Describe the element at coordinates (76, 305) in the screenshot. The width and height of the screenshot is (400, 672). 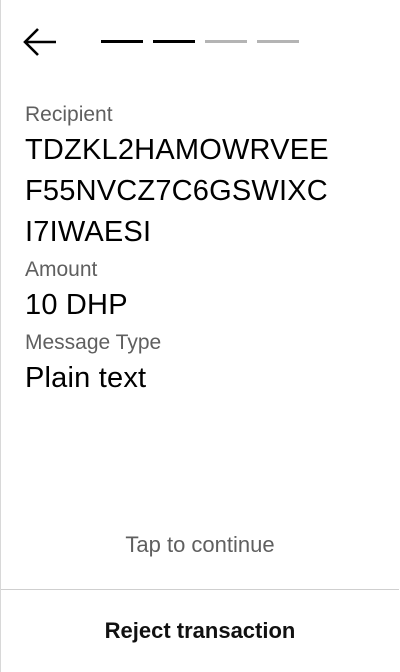
I see `amount-value: 10 DHP` at that location.